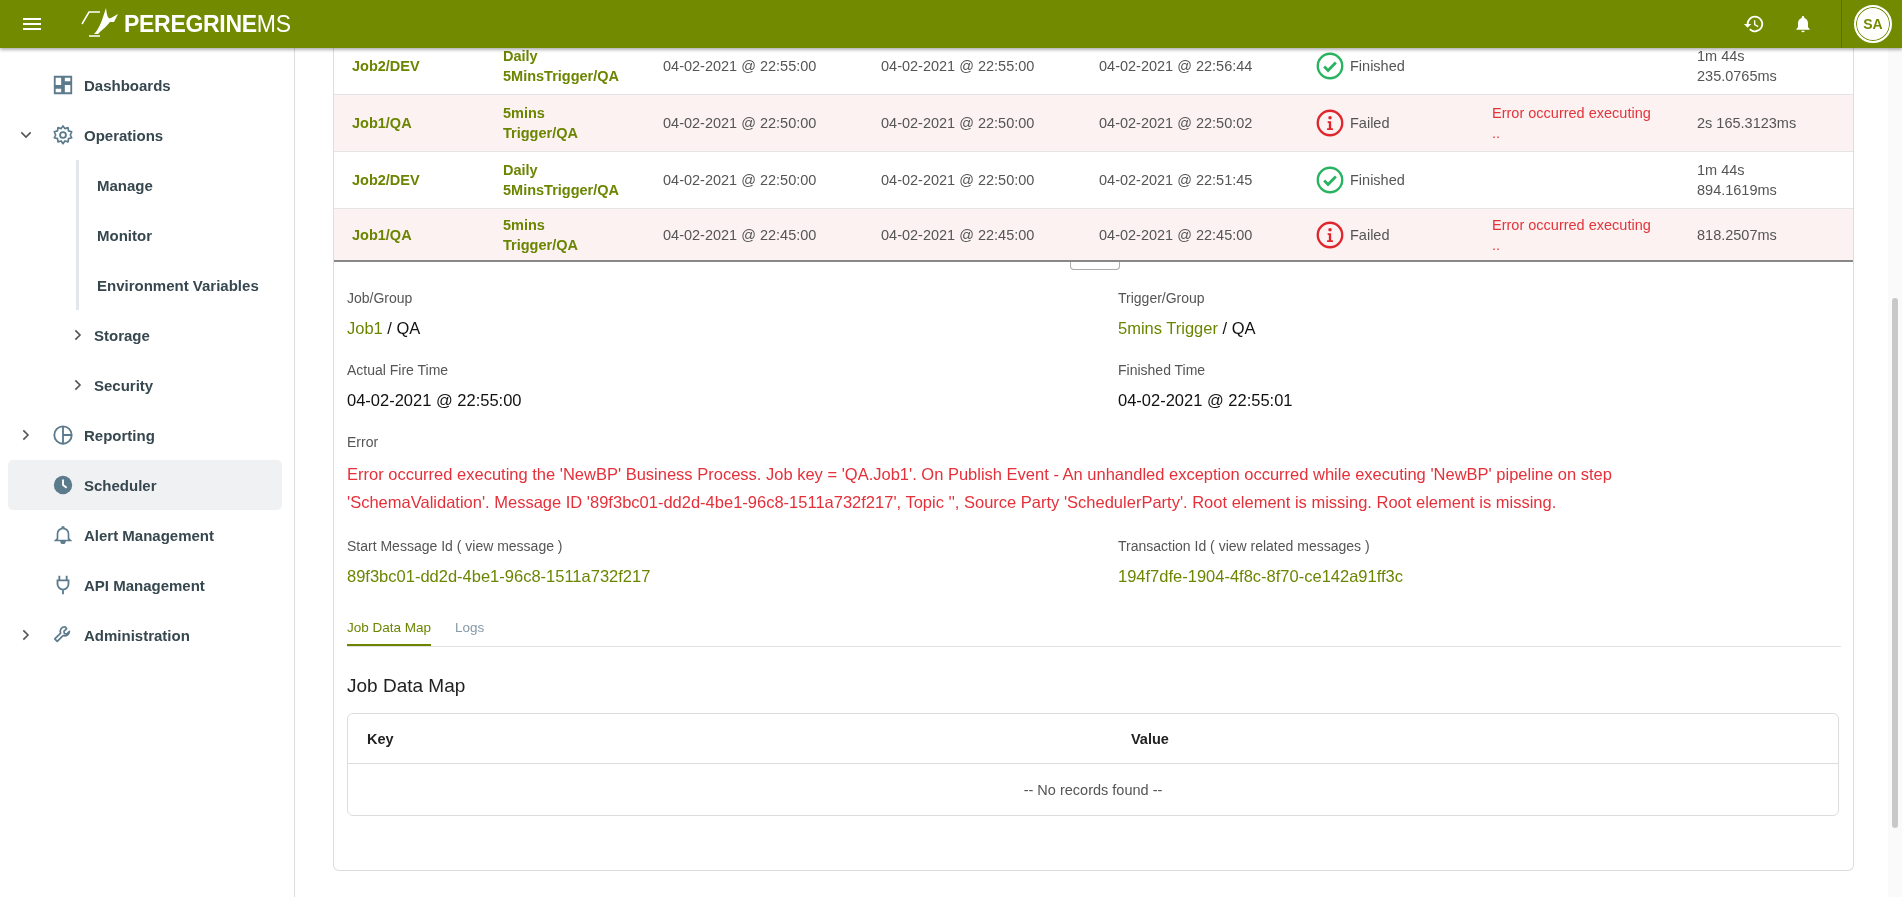 The image size is (1902, 897). Describe the element at coordinates (145, 435) in the screenshot. I see `nav-item: Reporting` at that location.